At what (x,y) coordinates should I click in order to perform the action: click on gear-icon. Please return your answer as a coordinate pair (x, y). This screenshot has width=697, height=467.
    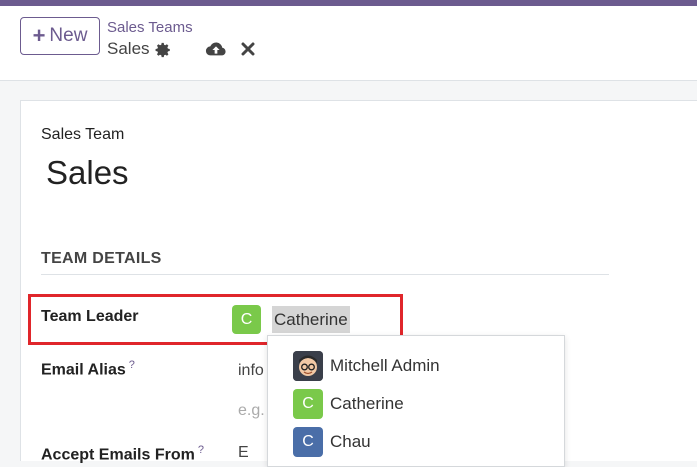
    Looking at the image, I should click on (163, 50).